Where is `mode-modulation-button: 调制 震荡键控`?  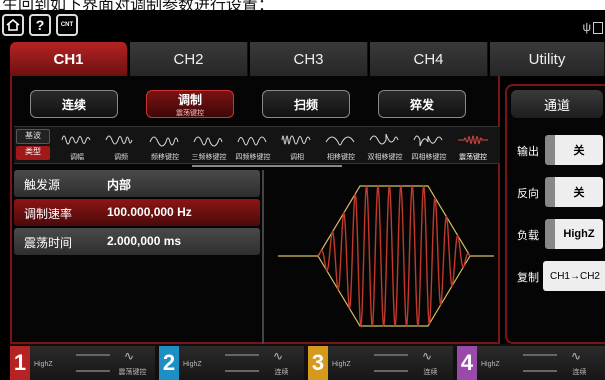 mode-modulation-button: 调制 震荡键控 is located at coordinates (190, 104).